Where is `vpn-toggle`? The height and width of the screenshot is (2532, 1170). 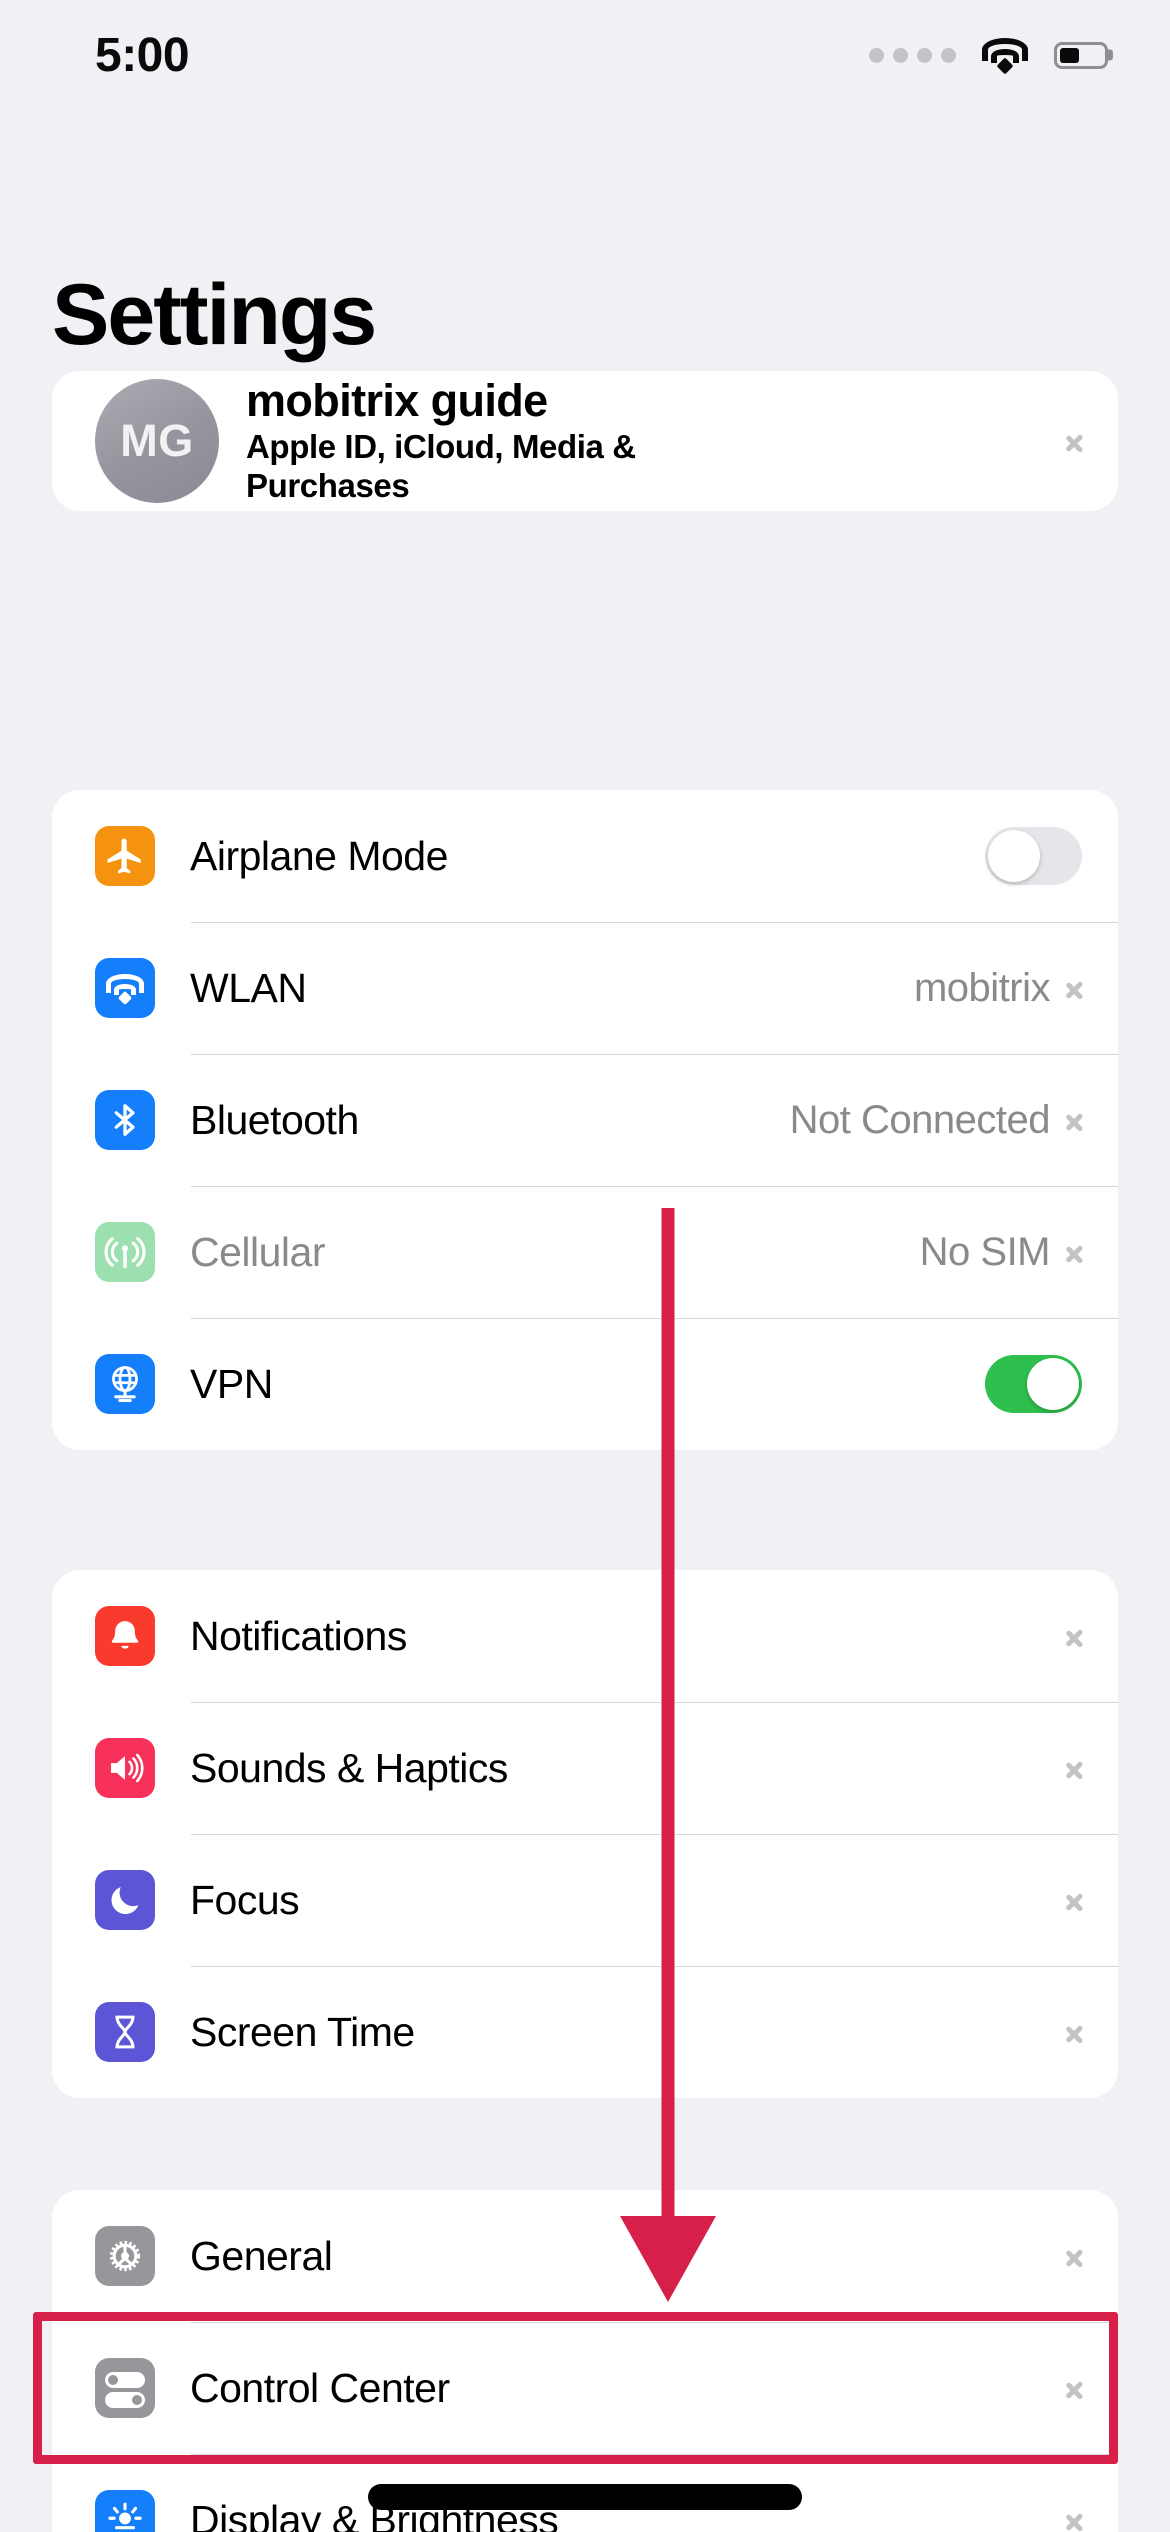 vpn-toggle is located at coordinates (1033, 1384).